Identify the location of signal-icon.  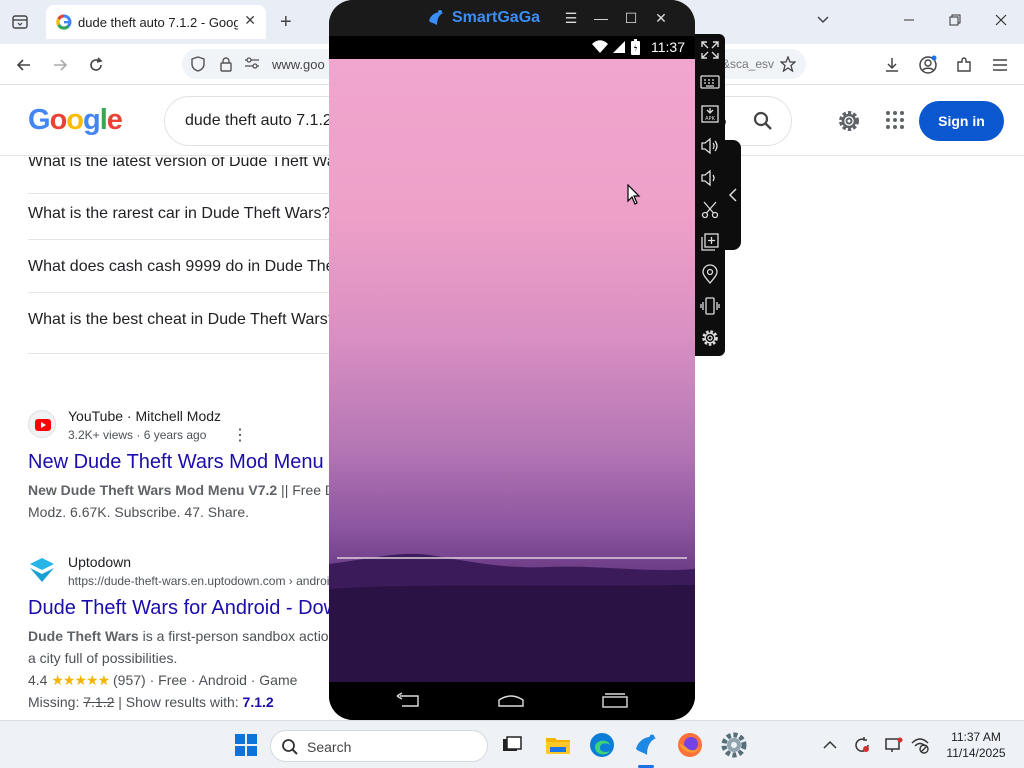
(619, 47).